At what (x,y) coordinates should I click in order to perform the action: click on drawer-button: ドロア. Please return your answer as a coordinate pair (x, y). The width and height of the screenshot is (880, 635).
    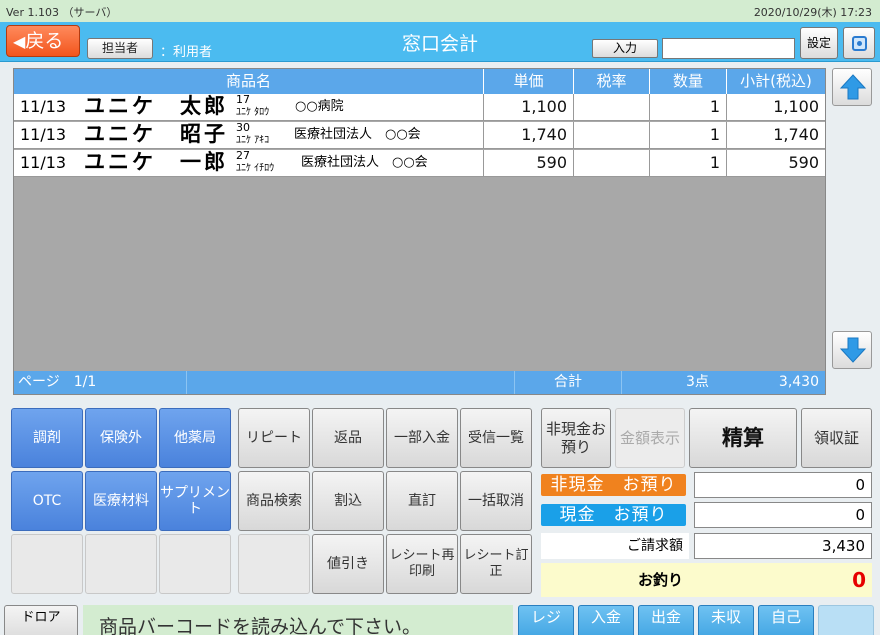
    Looking at the image, I should click on (41, 620).